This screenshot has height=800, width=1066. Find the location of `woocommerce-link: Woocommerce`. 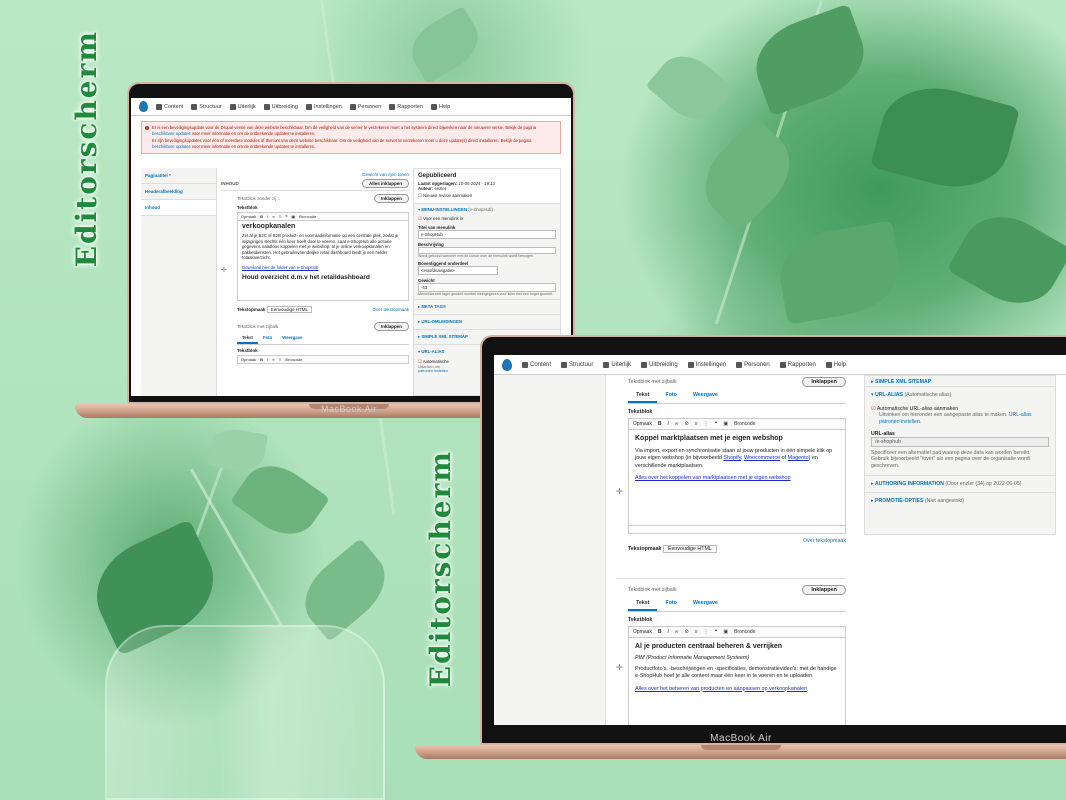

woocommerce-link: Woocommerce is located at coordinates (762, 458).